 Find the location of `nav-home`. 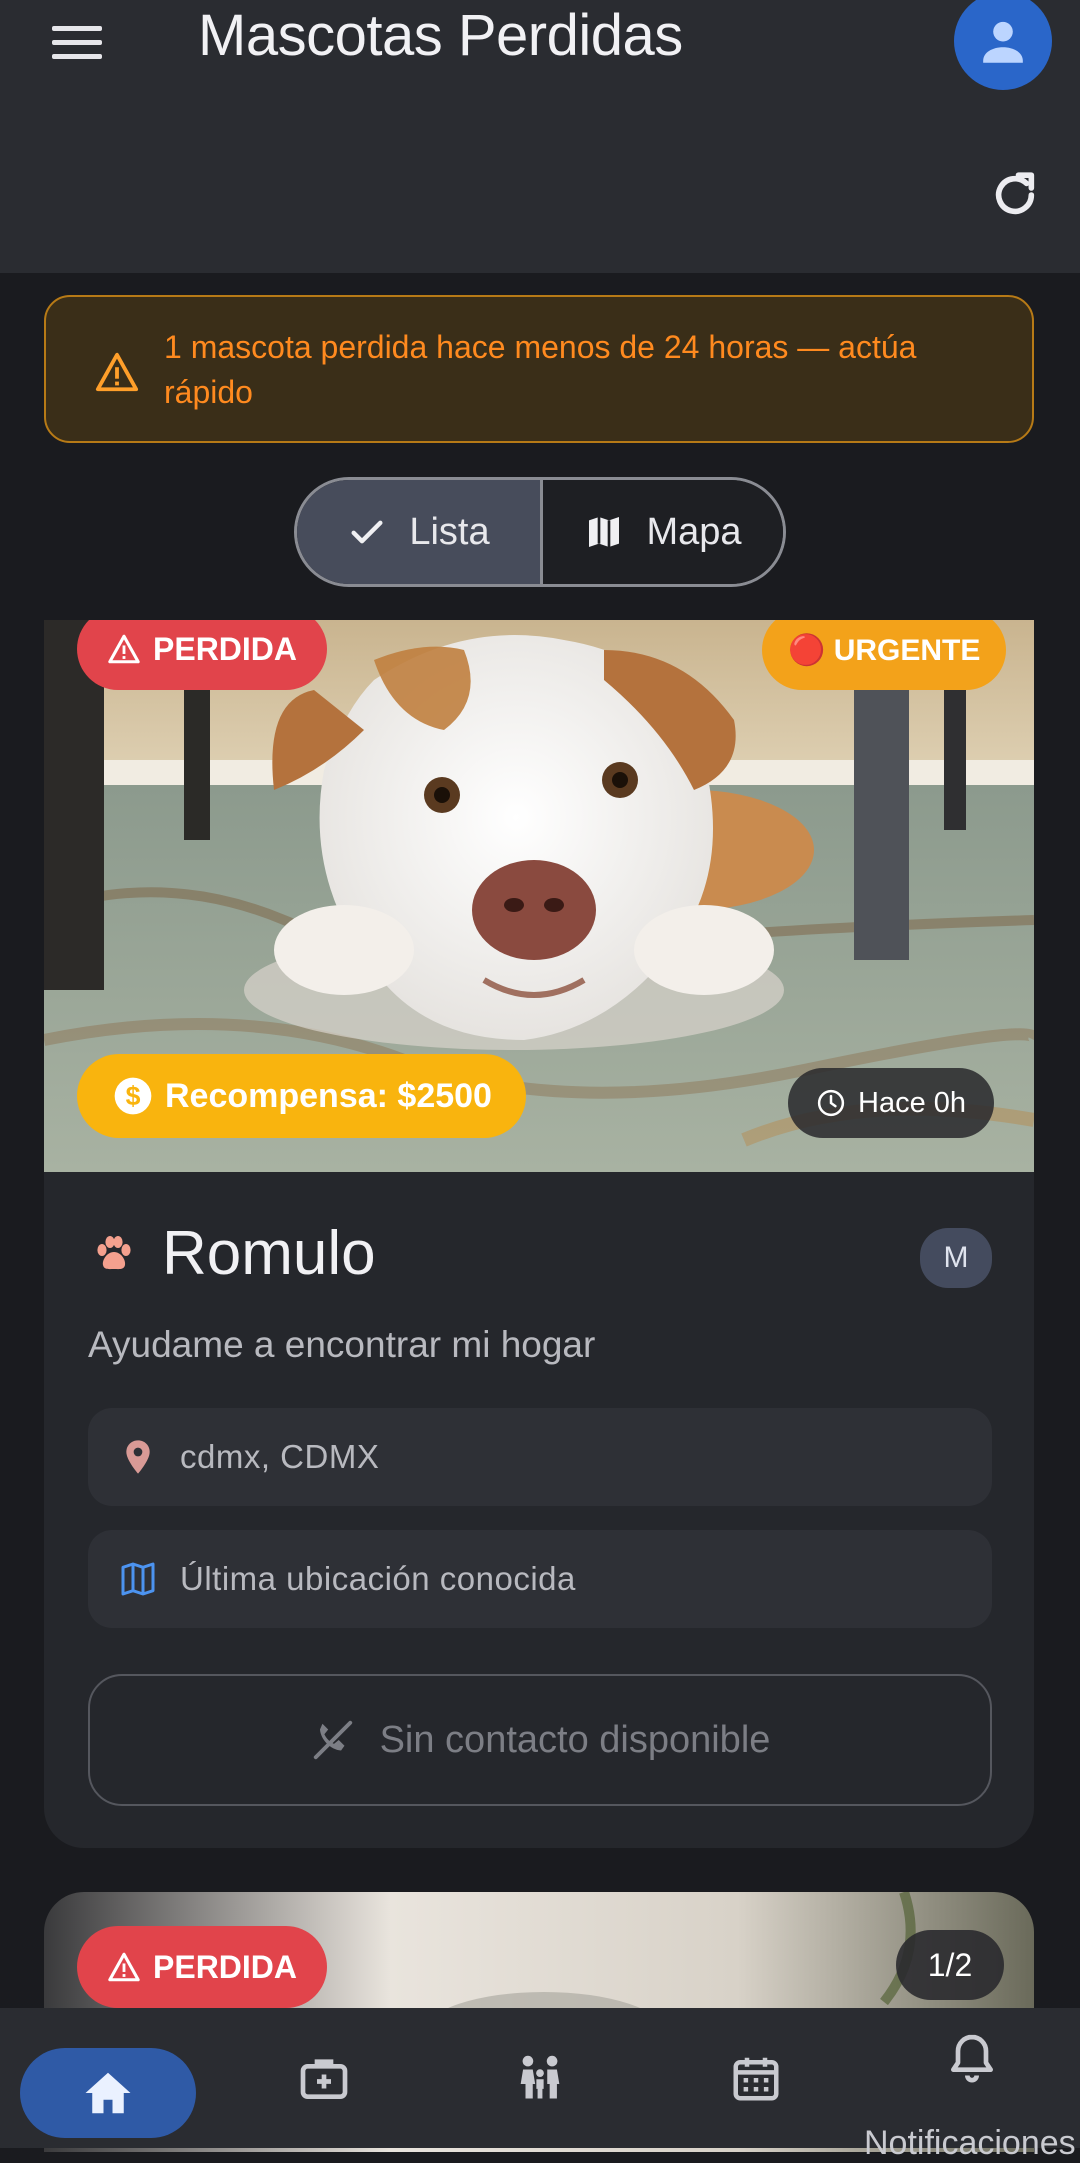

nav-home is located at coordinates (108, 2093).